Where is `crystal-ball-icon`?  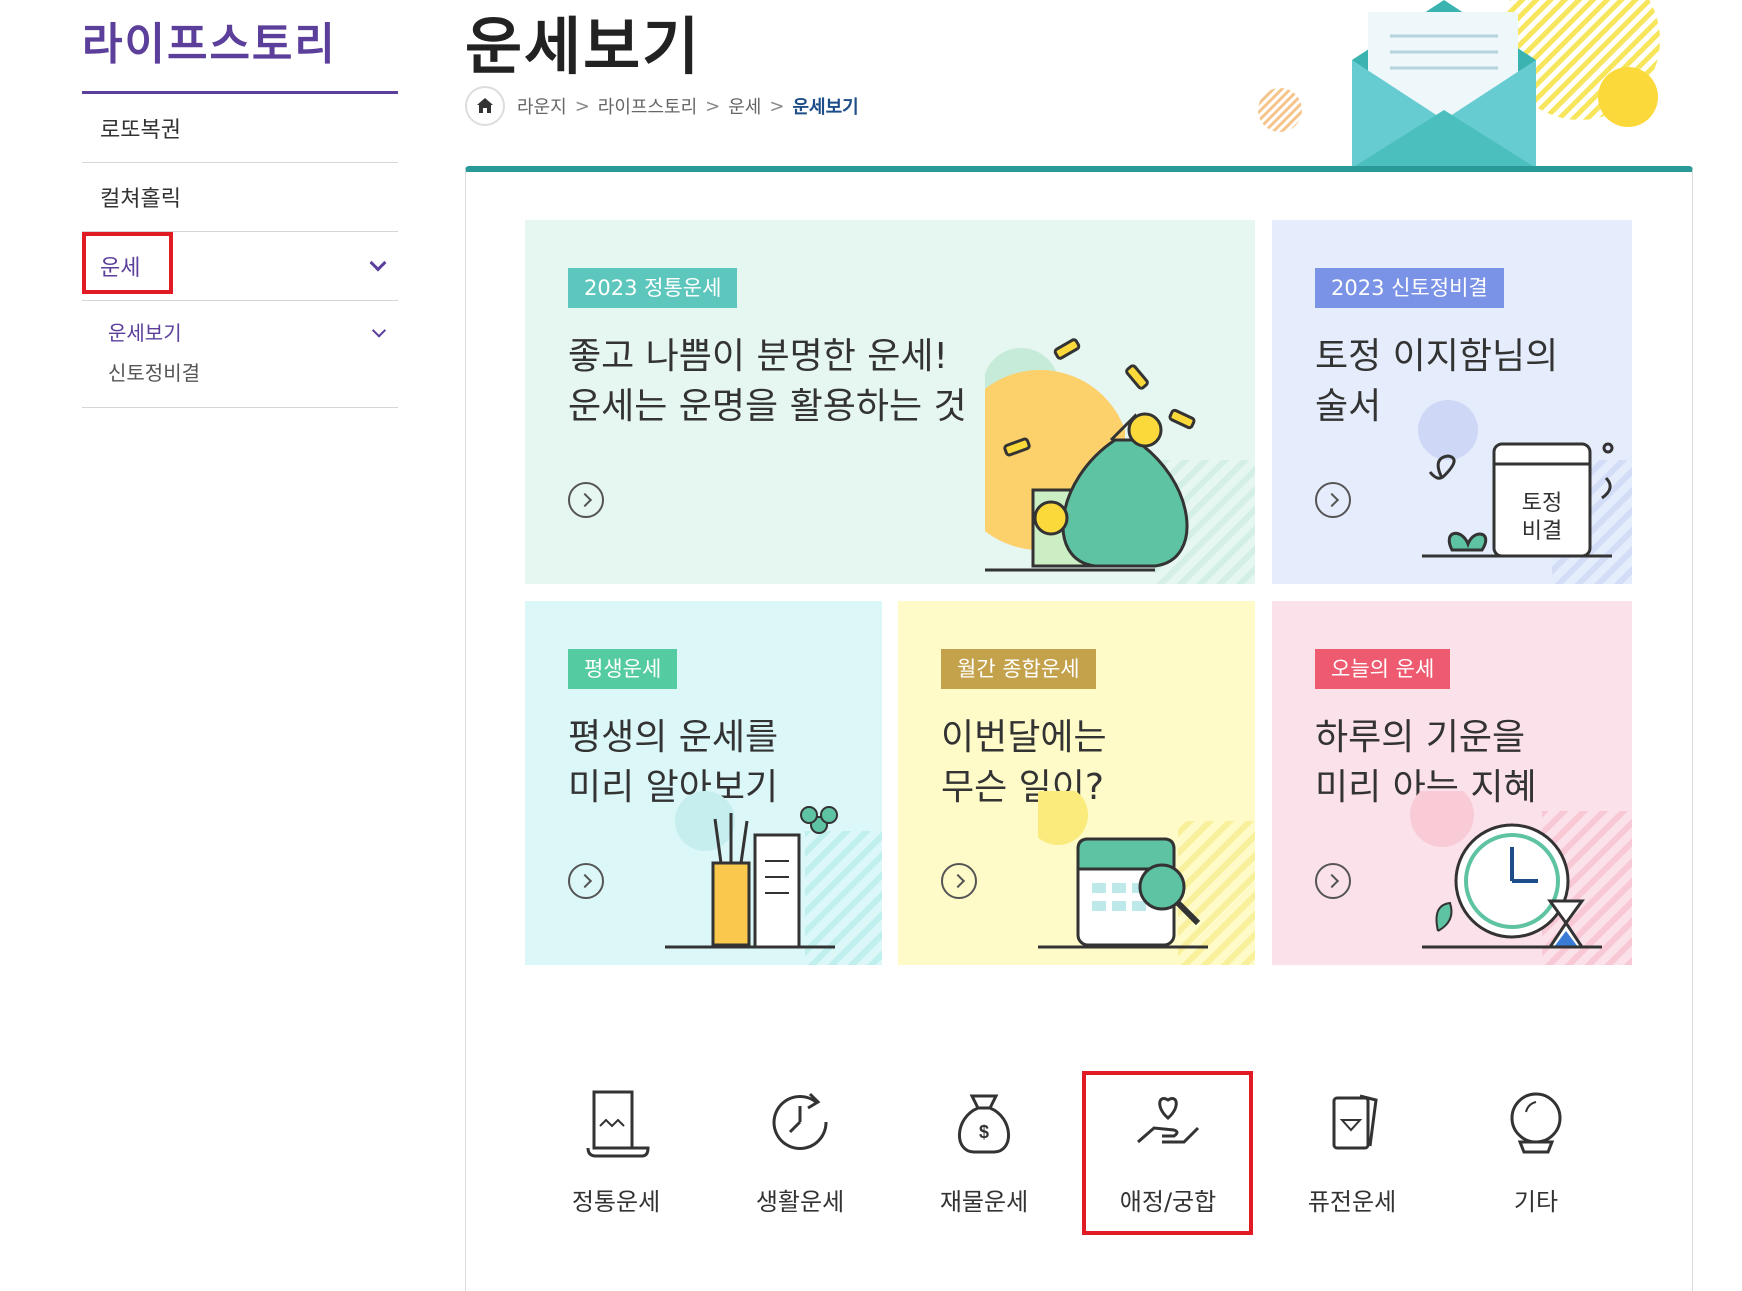
crystal-ball-icon is located at coordinates (1536, 1123).